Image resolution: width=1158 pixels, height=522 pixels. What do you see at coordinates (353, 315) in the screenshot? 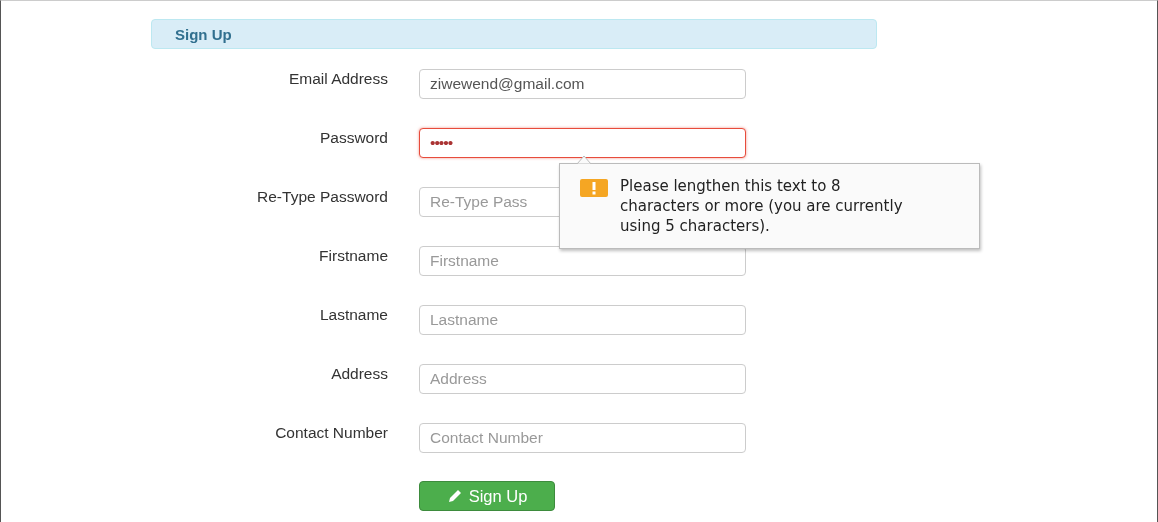
I see `field-label: Lastname` at bounding box center [353, 315].